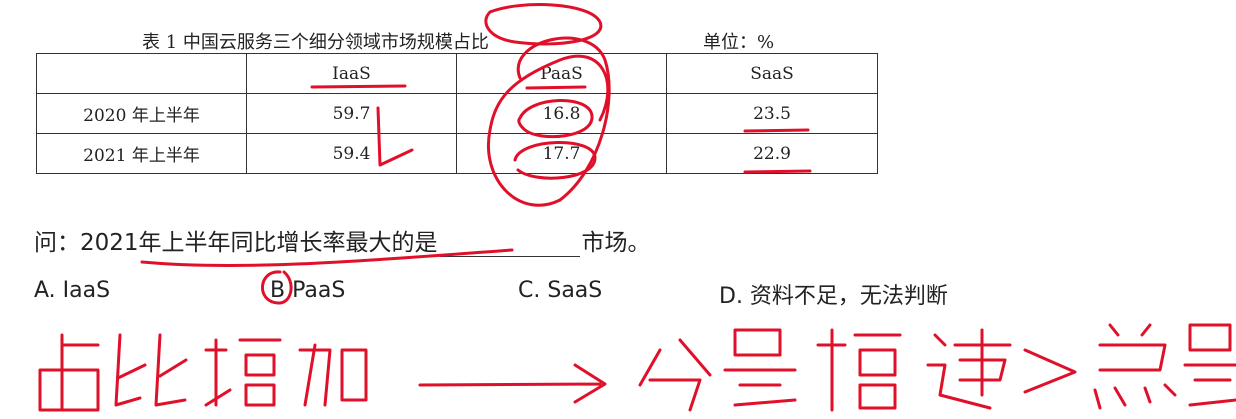  I want to click on table-header-row: IaaS PaaS SaaS, so click(457, 73).